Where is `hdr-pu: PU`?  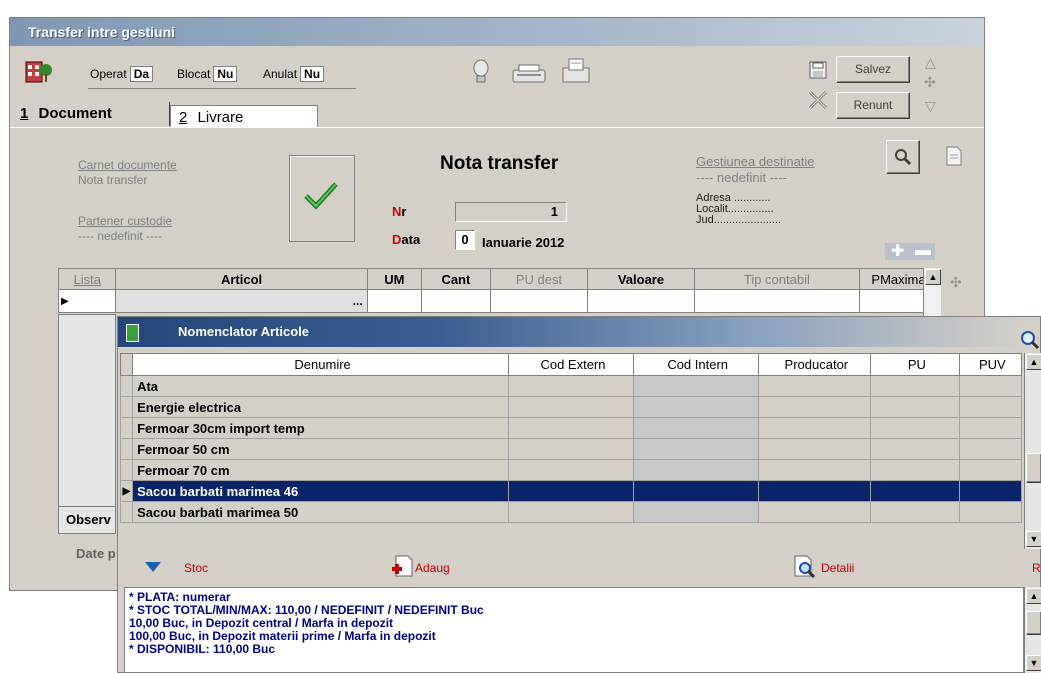
hdr-pu: PU is located at coordinates (915, 364).